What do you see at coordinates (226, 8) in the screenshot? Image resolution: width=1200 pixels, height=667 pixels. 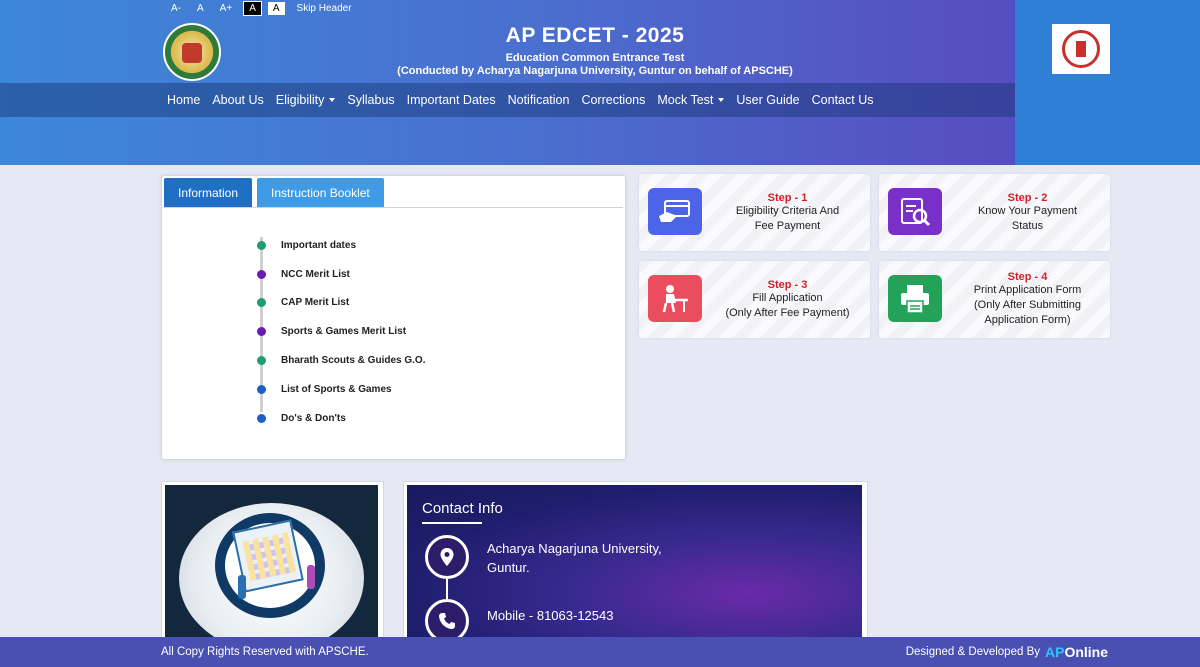 I see `font-increase-button: A+` at bounding box center [226, 8].